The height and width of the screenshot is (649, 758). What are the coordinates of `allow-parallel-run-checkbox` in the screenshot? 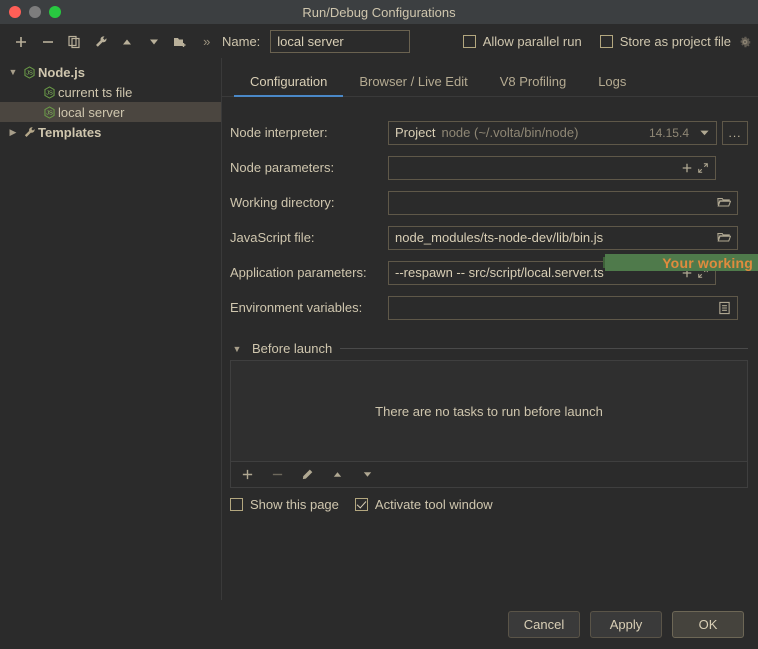 It's located at (469, 41).